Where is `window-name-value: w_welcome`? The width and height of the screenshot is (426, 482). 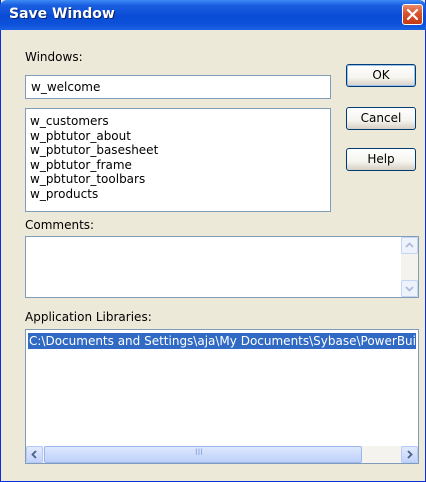 window-name-value: w_welcome is located at coordinates (66, 87).